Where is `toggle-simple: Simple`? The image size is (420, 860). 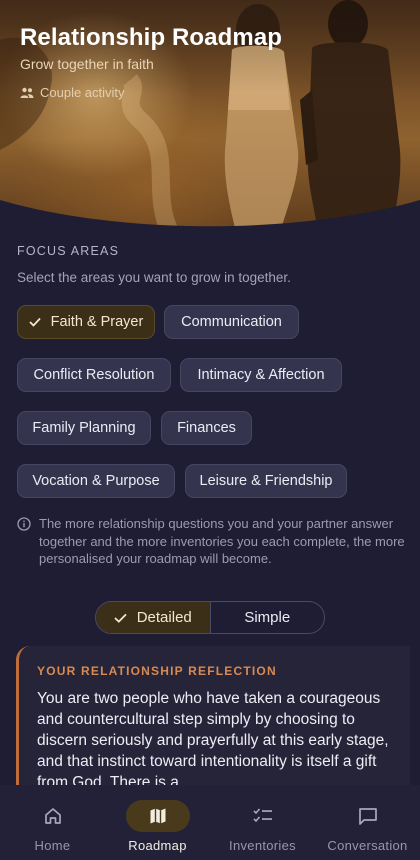
toggle-simple: Simple is located at coordinates (268, 617).